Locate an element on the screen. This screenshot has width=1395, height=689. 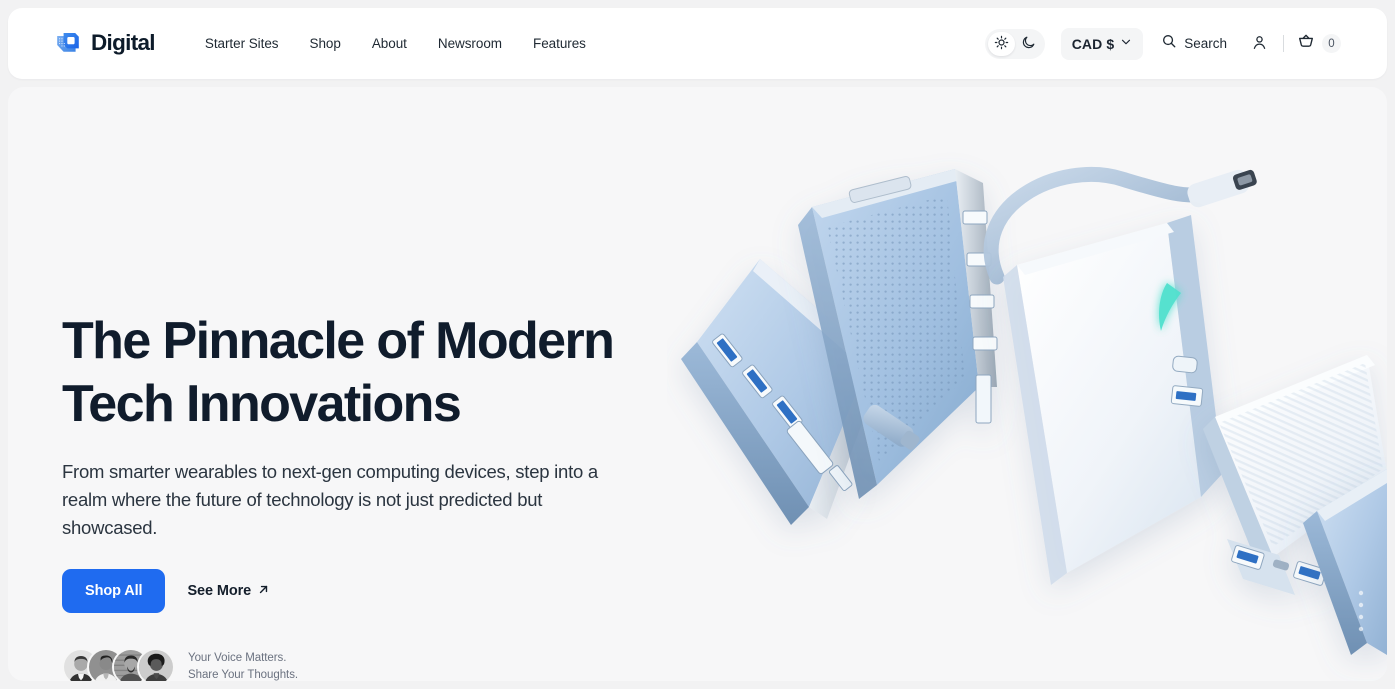
nav-item-shop: Shop is located at coordinates (325, 43).